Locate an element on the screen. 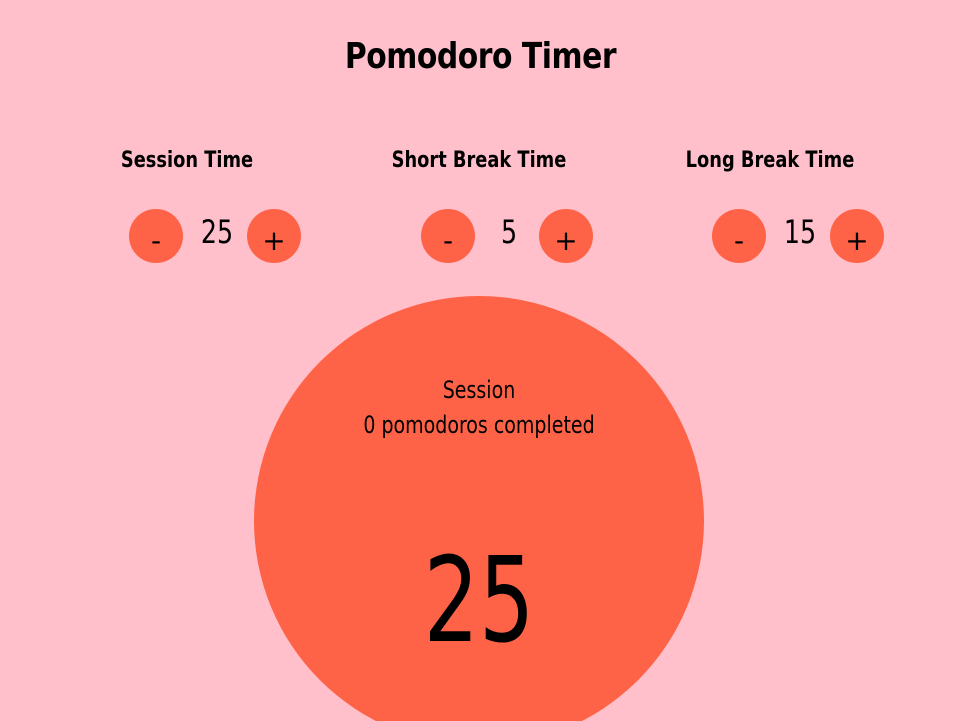 This screenshot has height=721, width=961. session-decrement-button: - is located at coordinates (156, 236).